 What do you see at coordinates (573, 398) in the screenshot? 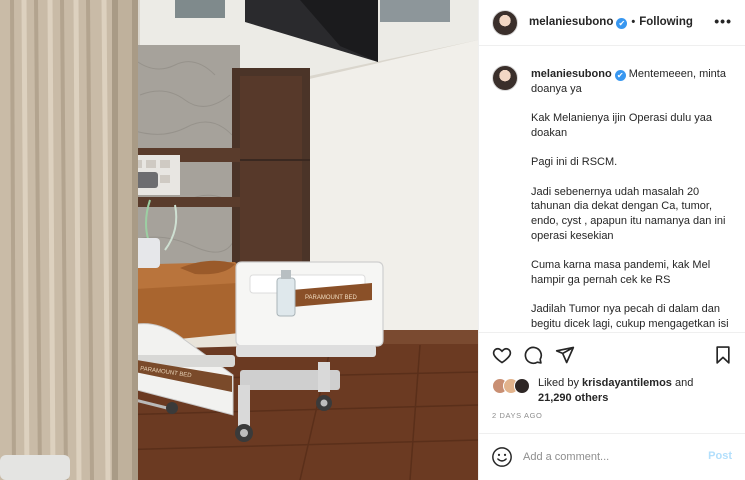
I see `likes-count: 21,290 others` at bounding box center [573, 398].